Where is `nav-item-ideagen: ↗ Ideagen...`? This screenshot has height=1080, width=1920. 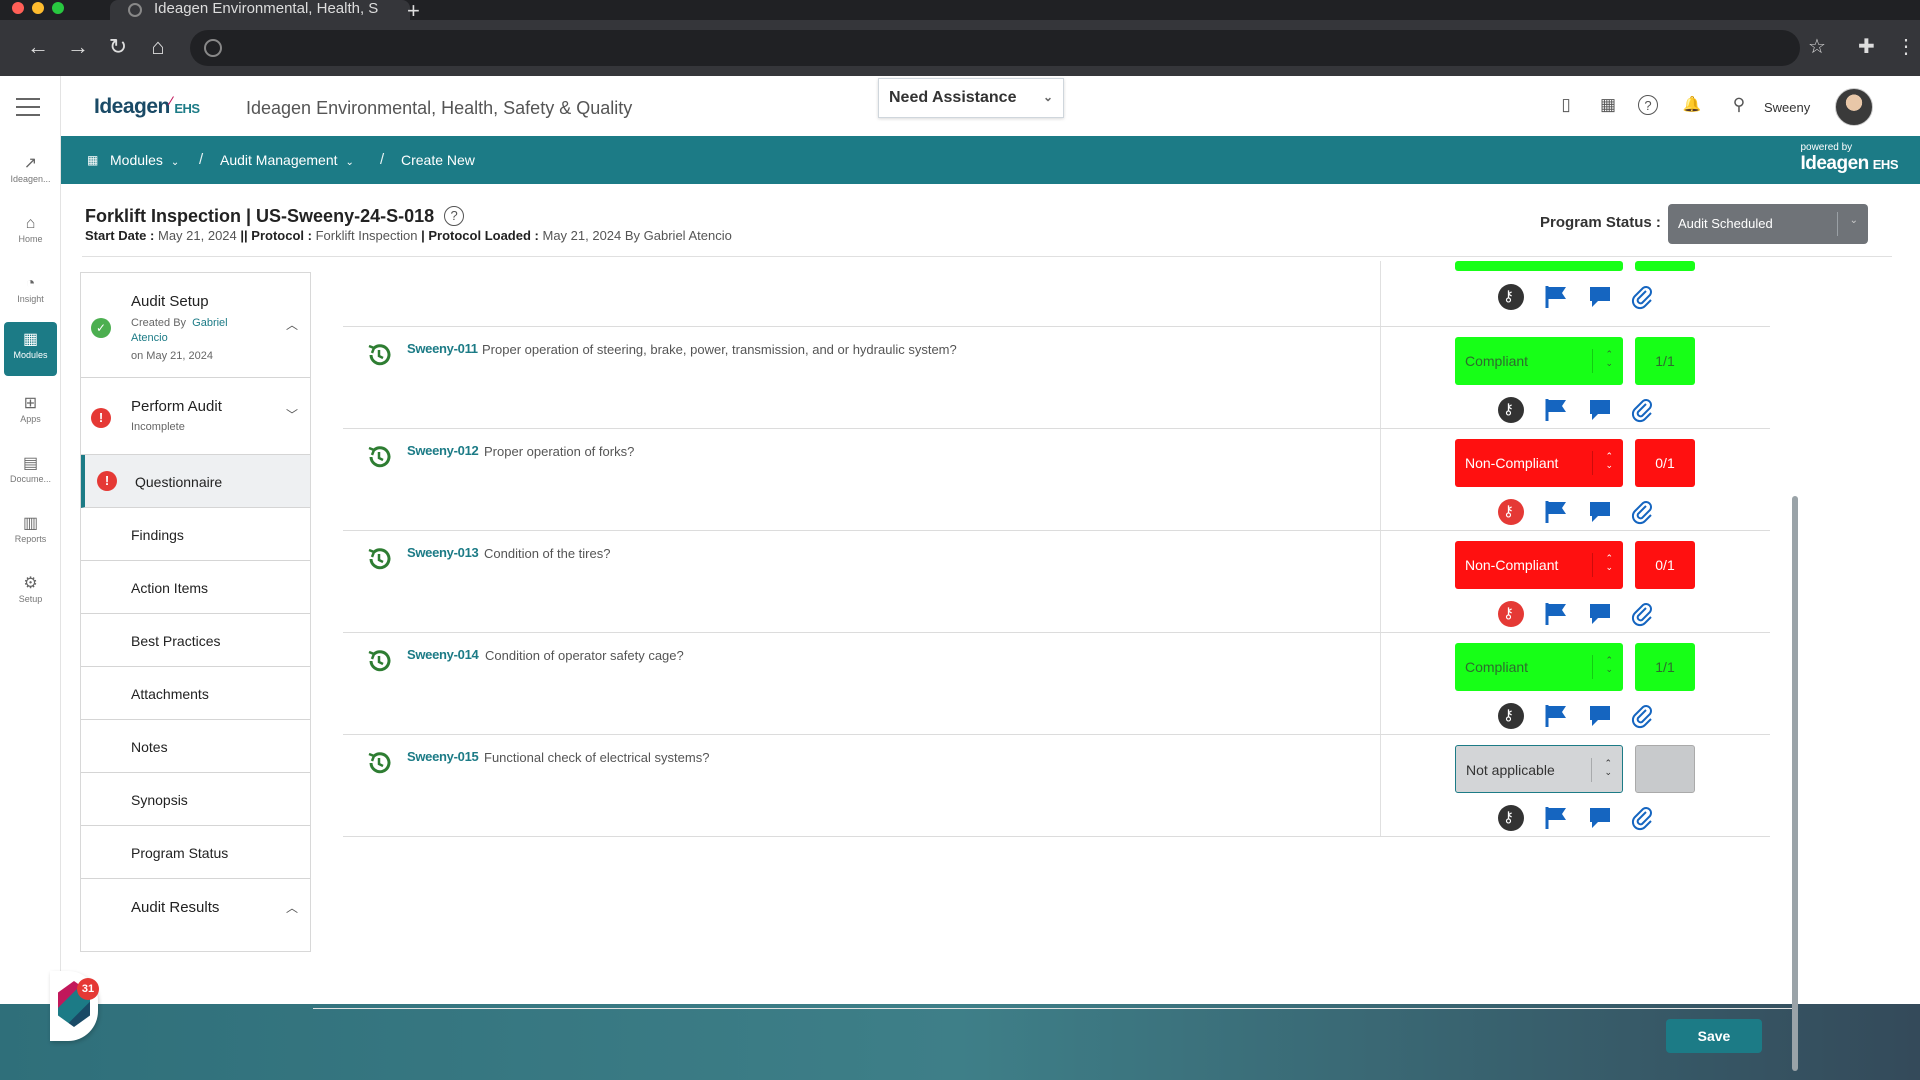
nav-item-ideagen: ↗ Ideagen... is located at coordinates (30, 173).